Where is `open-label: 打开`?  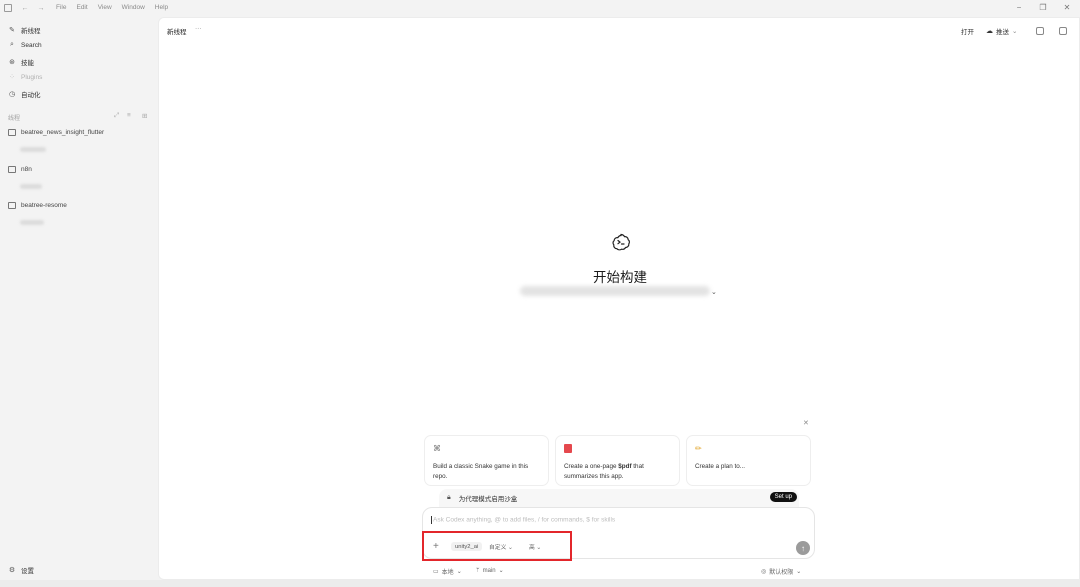 open-label: 打开 is located at coordinates (967, 32).